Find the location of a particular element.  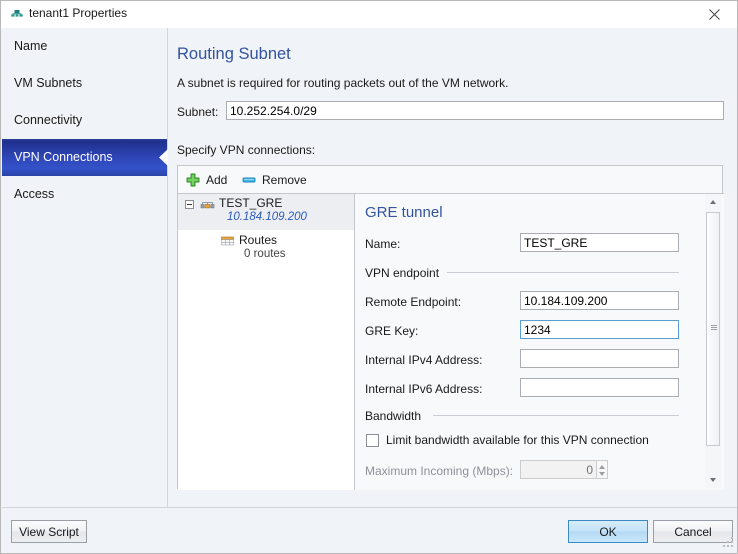

network-tunnel-icon is located at coordinates (17, 15).